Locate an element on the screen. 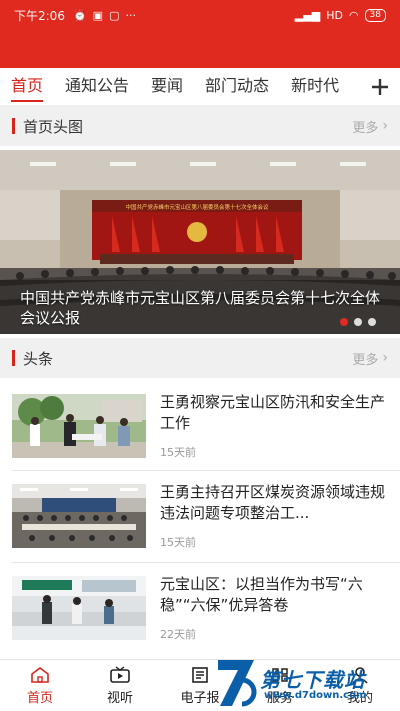 The height and width of the screenshot is (711, 400). app-header: 下午2:06 ⏰ ▣ ▢ ··· ▂▄▆ HD ◠ 38 is located at coordinates (200, 34).